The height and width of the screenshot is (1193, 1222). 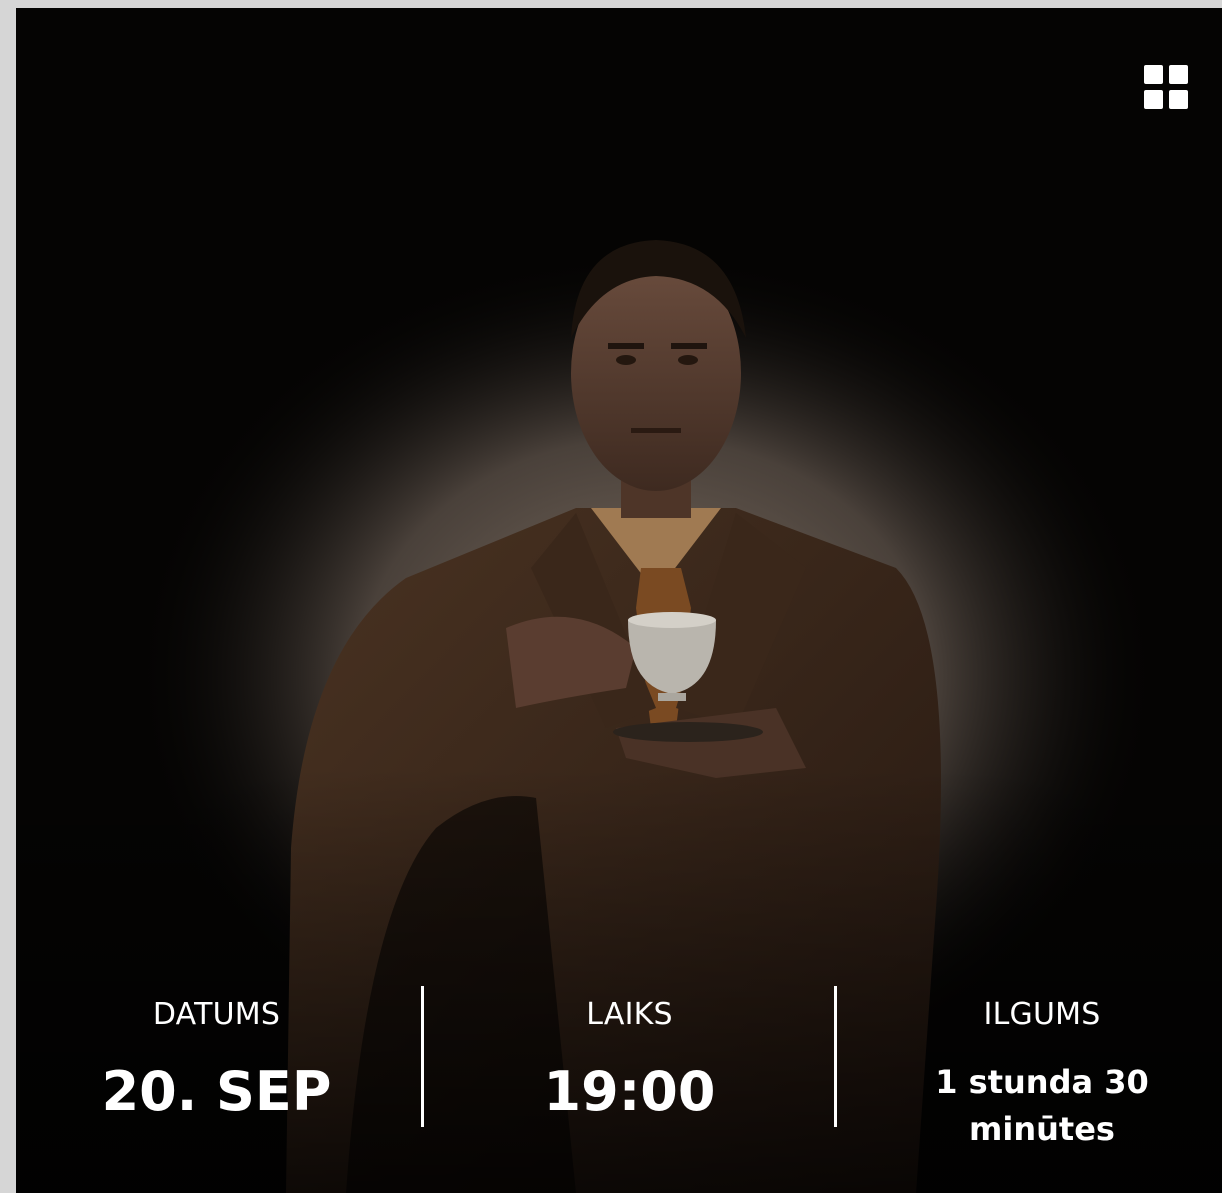 What do you see at coordinates (1042, 1105) in the screenshot?
I see `duration-value: 1 stunda 30 minūtes` at bounding box center [1042, 1105].